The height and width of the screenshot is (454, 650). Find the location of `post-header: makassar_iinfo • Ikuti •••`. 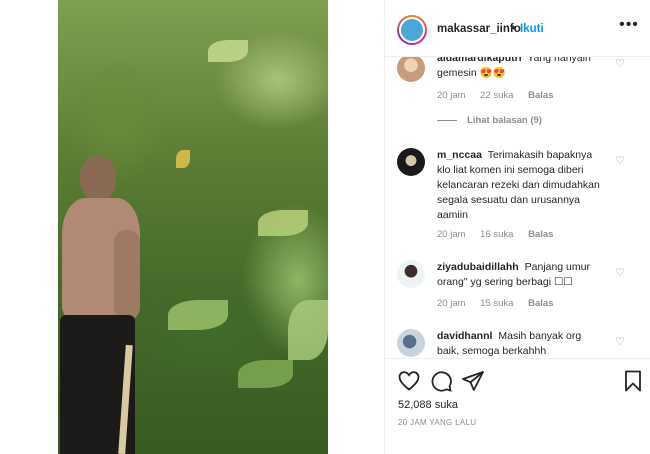

post-header: makassar_iinfo • Ikuti ••• is located at coordinates (517, 28).